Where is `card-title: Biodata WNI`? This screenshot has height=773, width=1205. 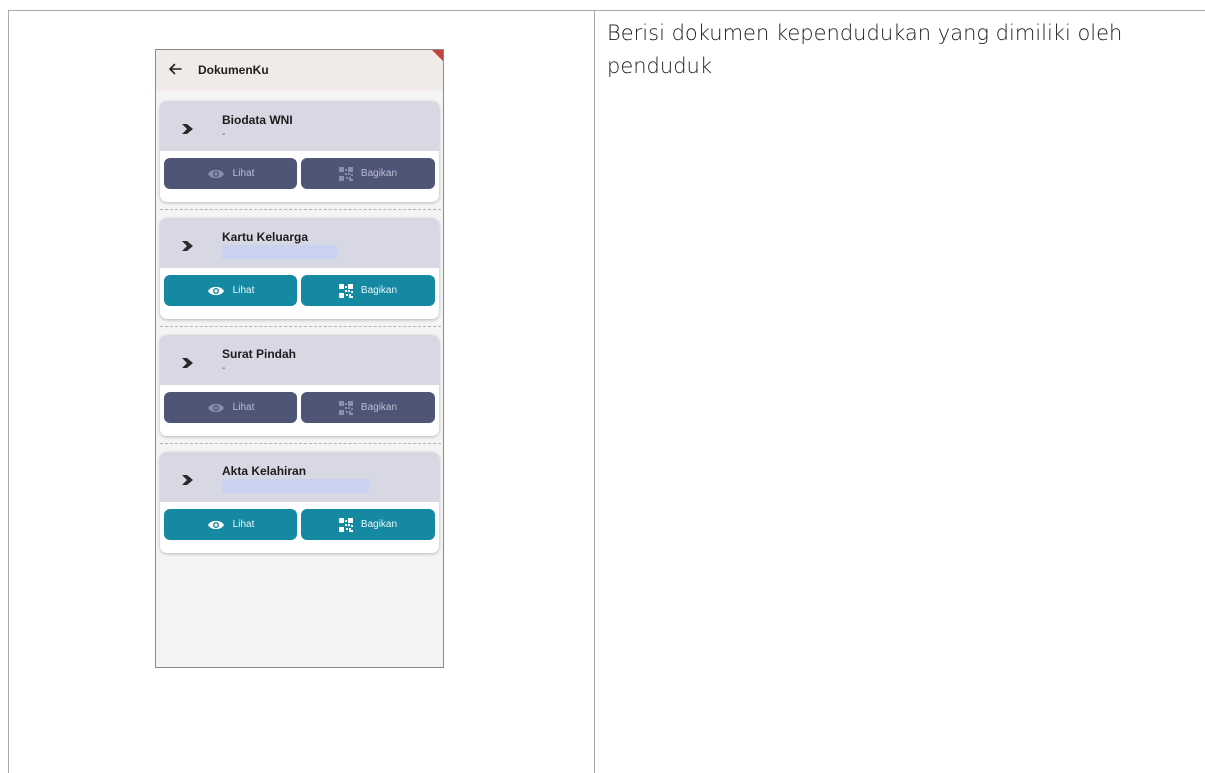
card-title: Biodata WNI is located at coordinates (257, 120).